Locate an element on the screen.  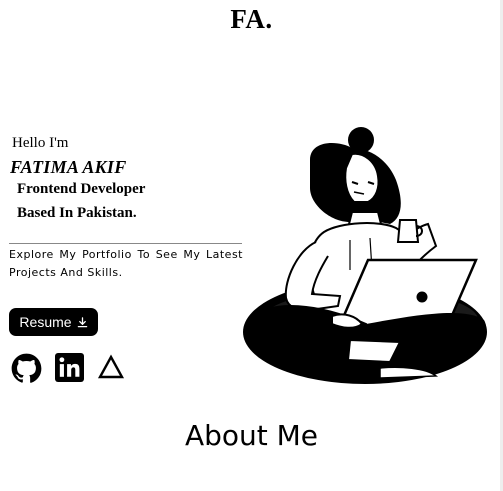
hero-role: Frontend Developer is located at coordinates (81, 189).